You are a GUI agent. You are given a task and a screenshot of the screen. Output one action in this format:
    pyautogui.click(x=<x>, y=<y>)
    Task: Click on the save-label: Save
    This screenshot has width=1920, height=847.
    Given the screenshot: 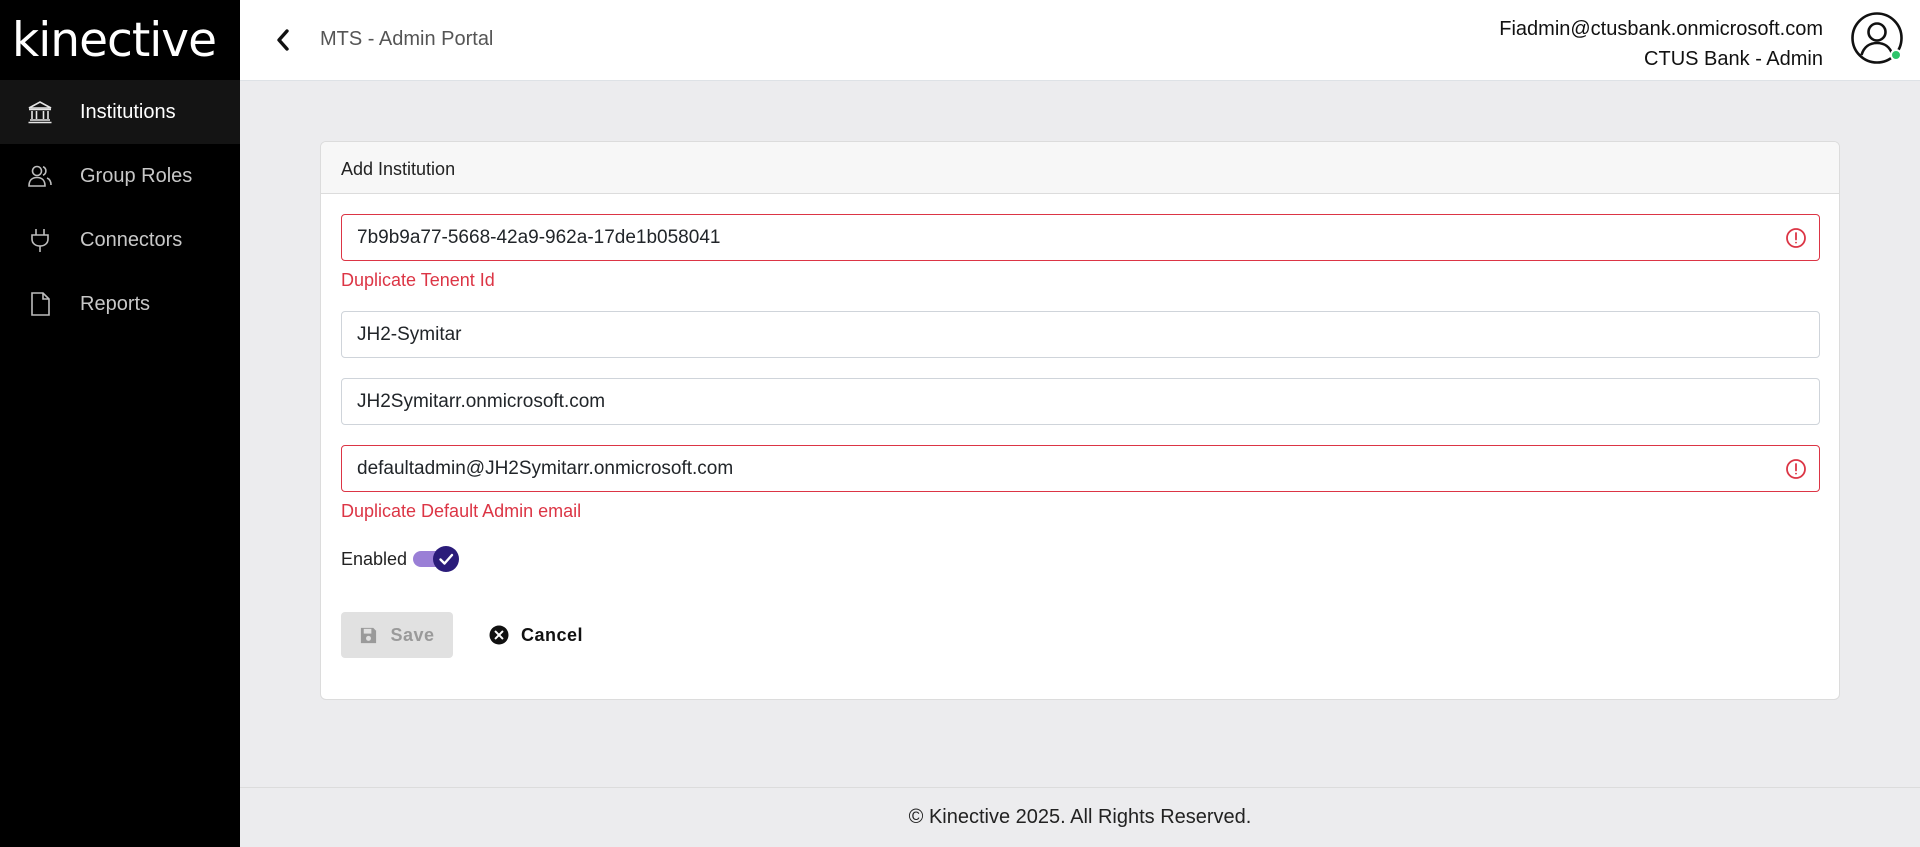 What is the action you would take?
    pyautogui.click(x=412, y=634)
    